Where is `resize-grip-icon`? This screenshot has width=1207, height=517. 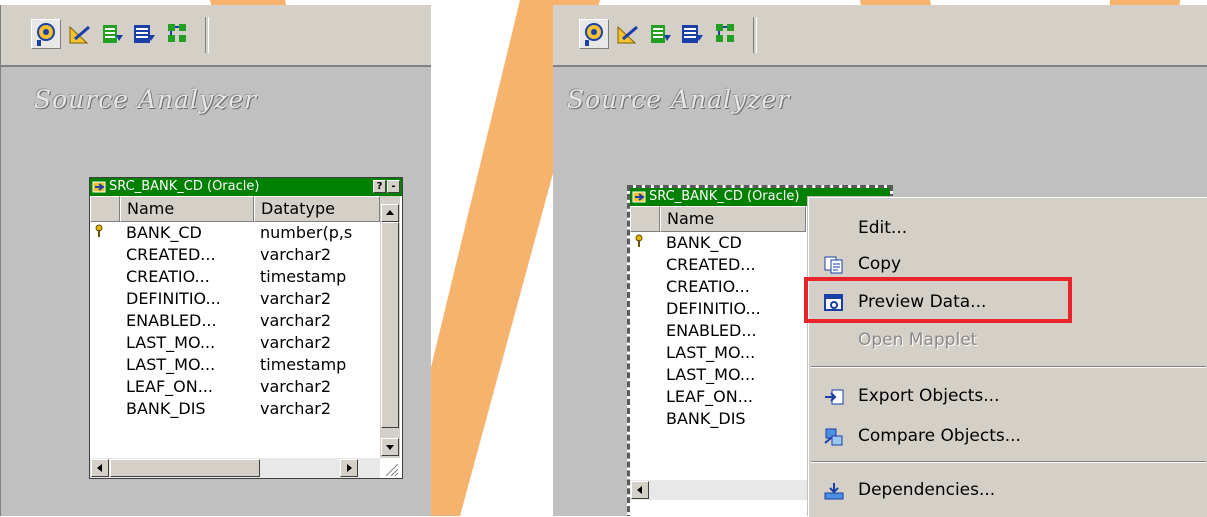
resize-grip-icon is located at coordinates (391, 468).